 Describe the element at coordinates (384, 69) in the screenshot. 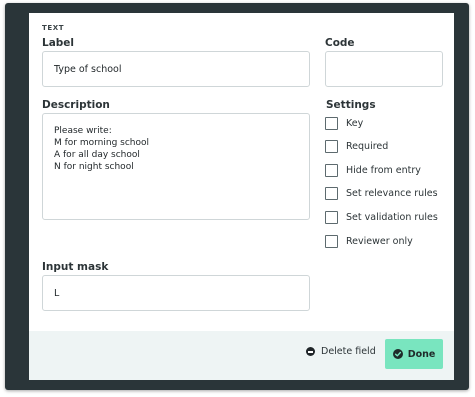

I see `code-input` at that location.